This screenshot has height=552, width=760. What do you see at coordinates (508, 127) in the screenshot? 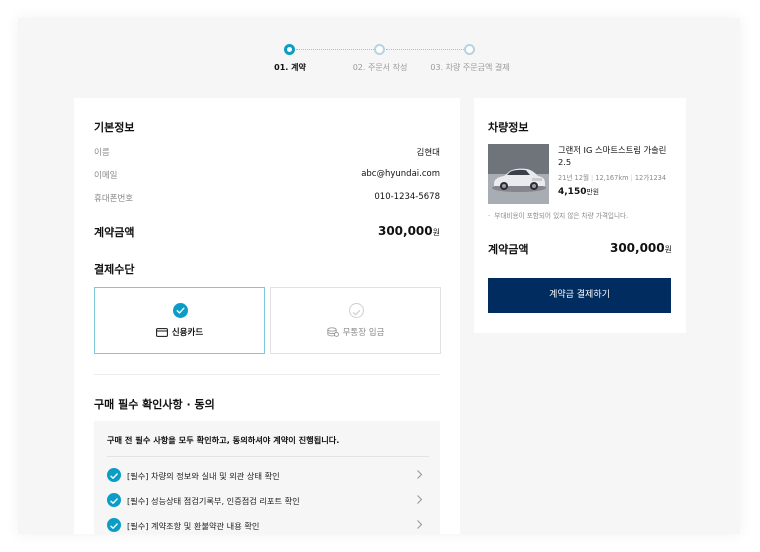
I see `vehicle-info-title: 차량정보` at bounding box center [508, 127].